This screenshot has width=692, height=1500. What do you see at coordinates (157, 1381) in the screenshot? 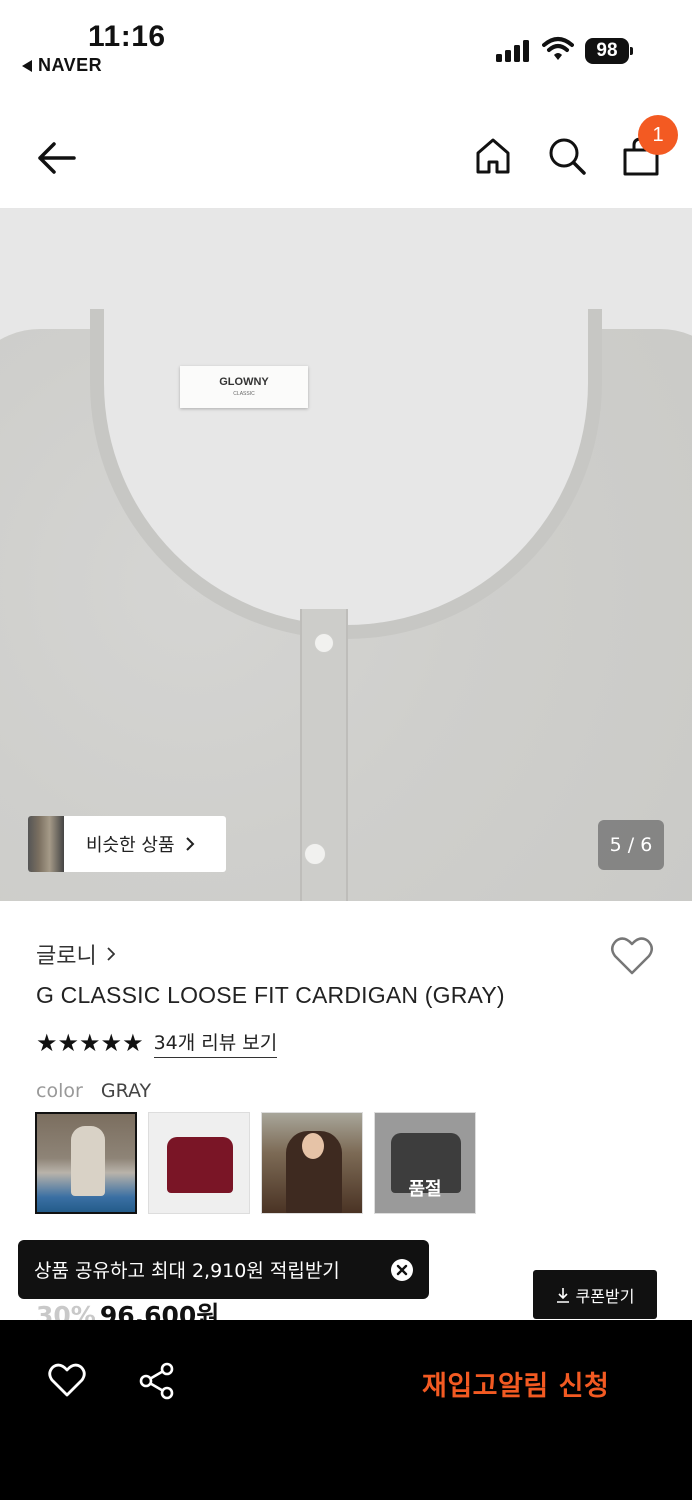
I see `share-icon` at bounding box center [157, 1381].